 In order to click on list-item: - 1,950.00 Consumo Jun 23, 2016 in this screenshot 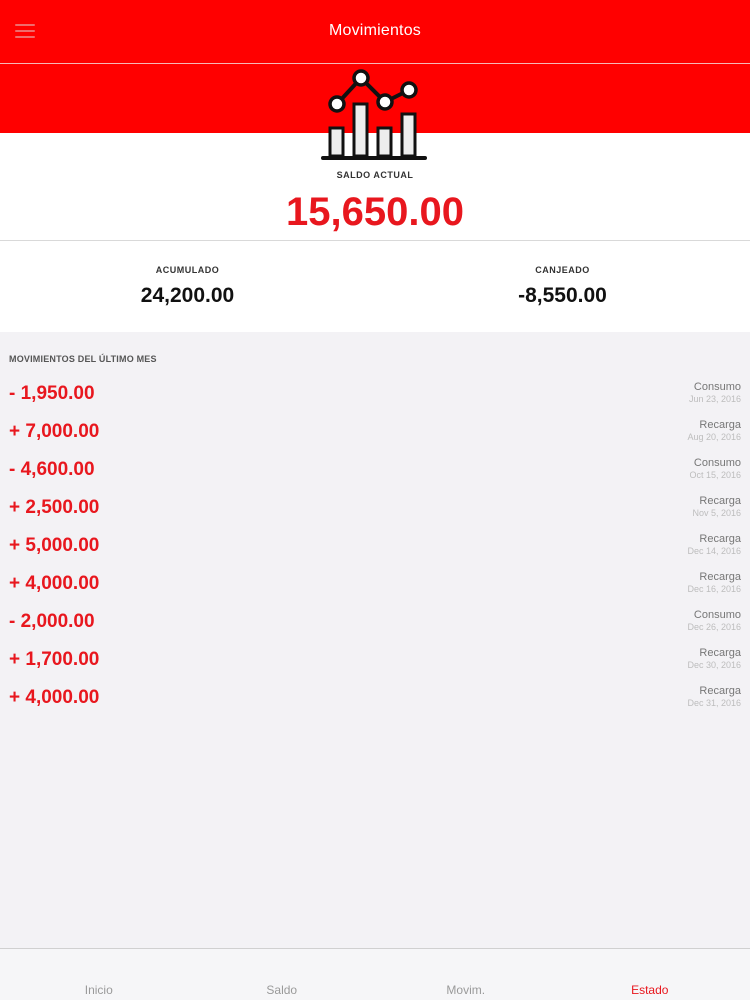, I will do `click(375, 398)`.